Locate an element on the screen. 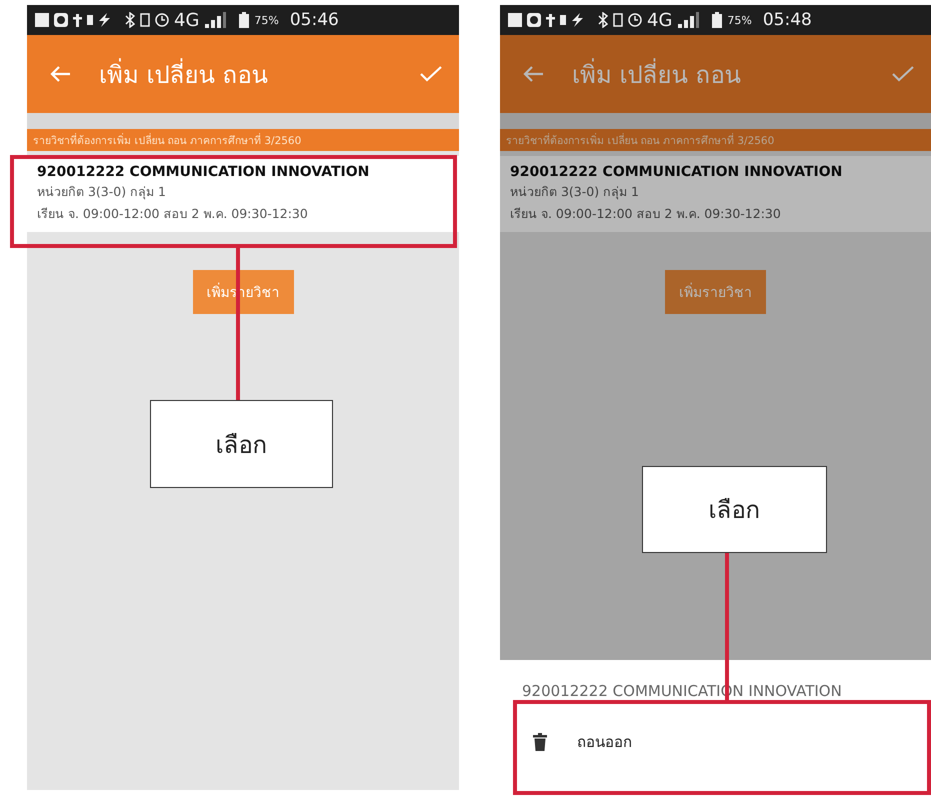  drop-menu-item: ถอนออก is located at coordinates (715, 727).